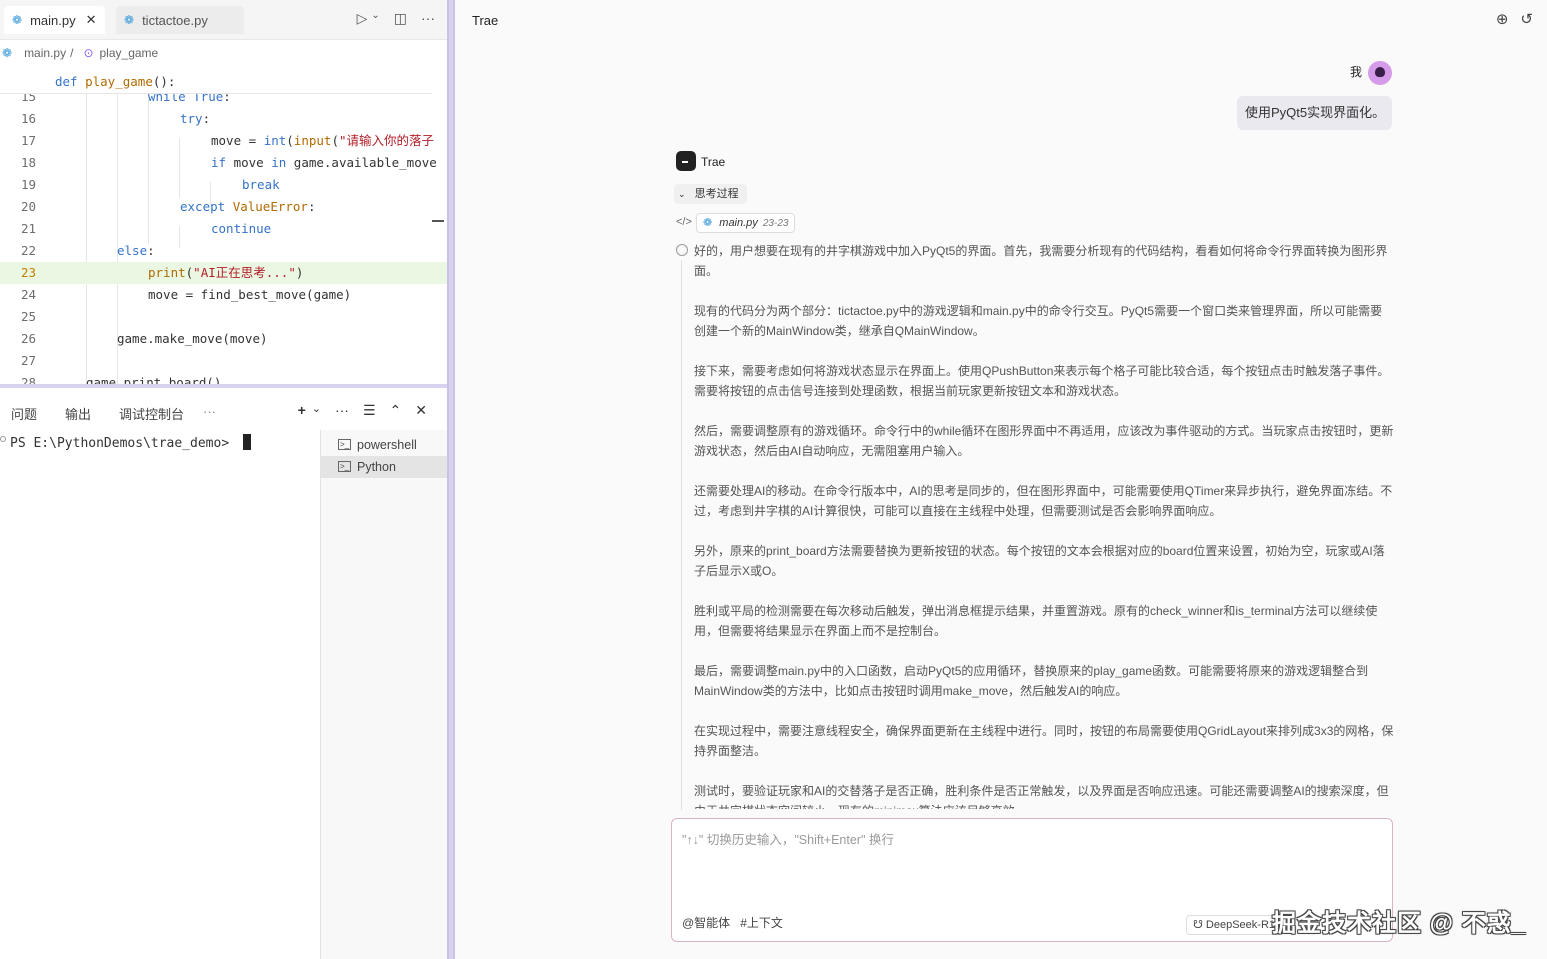  What do you see at coordinates (223, 317) in the screenshot?
I see `code-line: 25` at bounding box center [223, 317].